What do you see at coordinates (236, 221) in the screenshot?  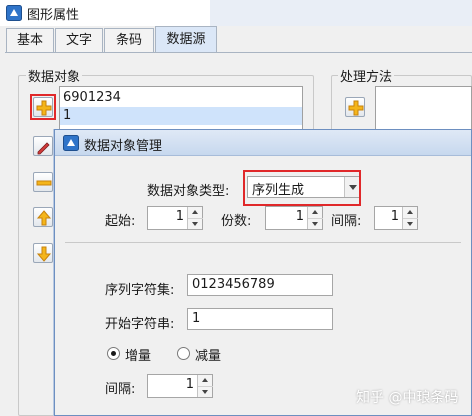 I see `copies-label: 份数:` at bounding box center [236, 221].